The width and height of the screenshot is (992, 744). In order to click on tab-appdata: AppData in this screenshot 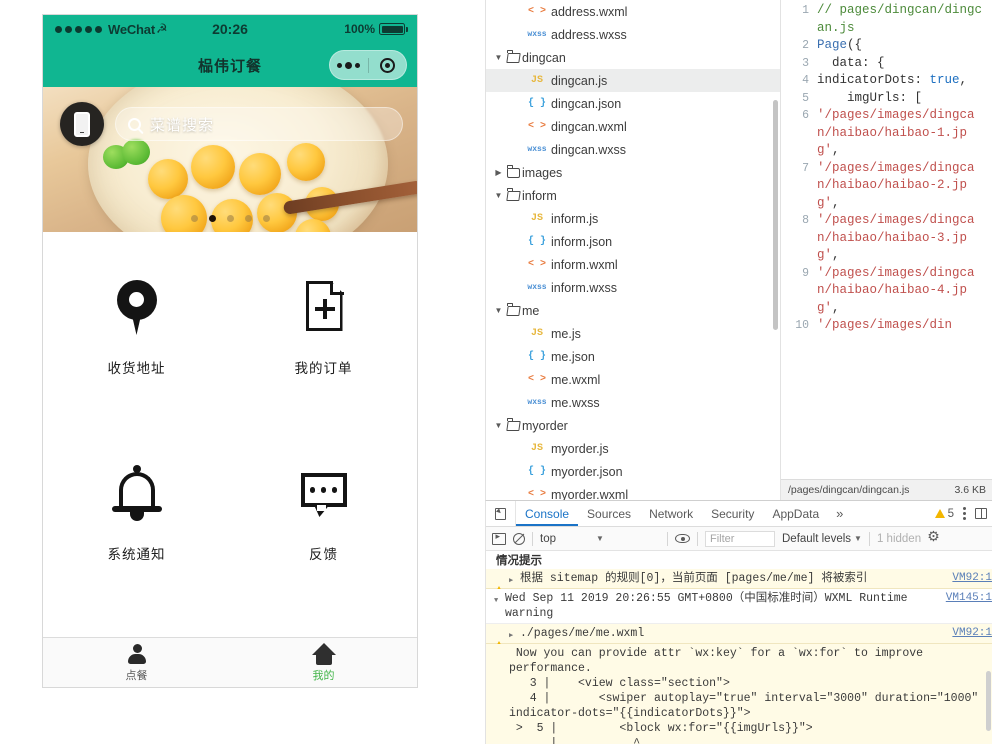, I will do `click(795, 513)`.